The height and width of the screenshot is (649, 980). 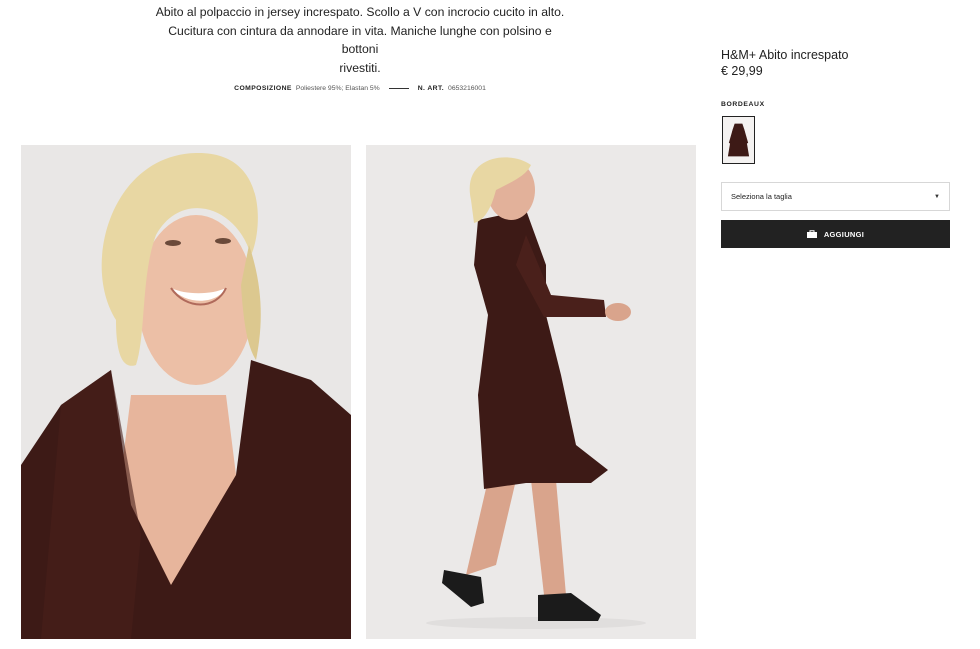 What do you see at coordinates (937, 196) in the screenshot?
I see `caret-down-icon: ▼` at bounding box center [937, 196].